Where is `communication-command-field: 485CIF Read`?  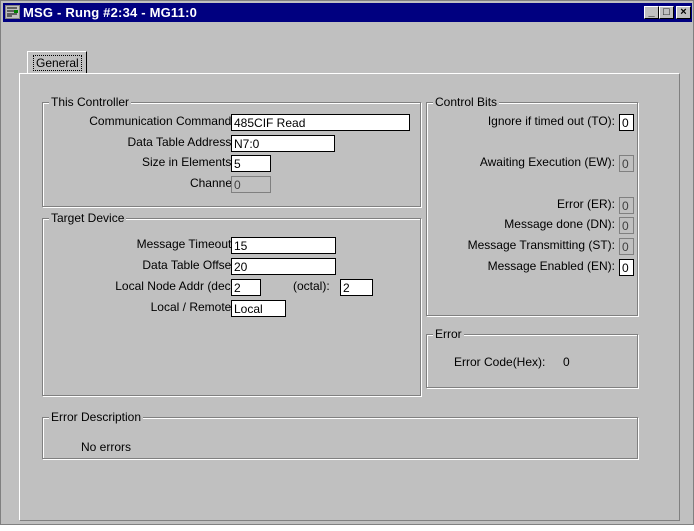 communication-command-field: 485CIF Read is located at coordinates (320, 122).